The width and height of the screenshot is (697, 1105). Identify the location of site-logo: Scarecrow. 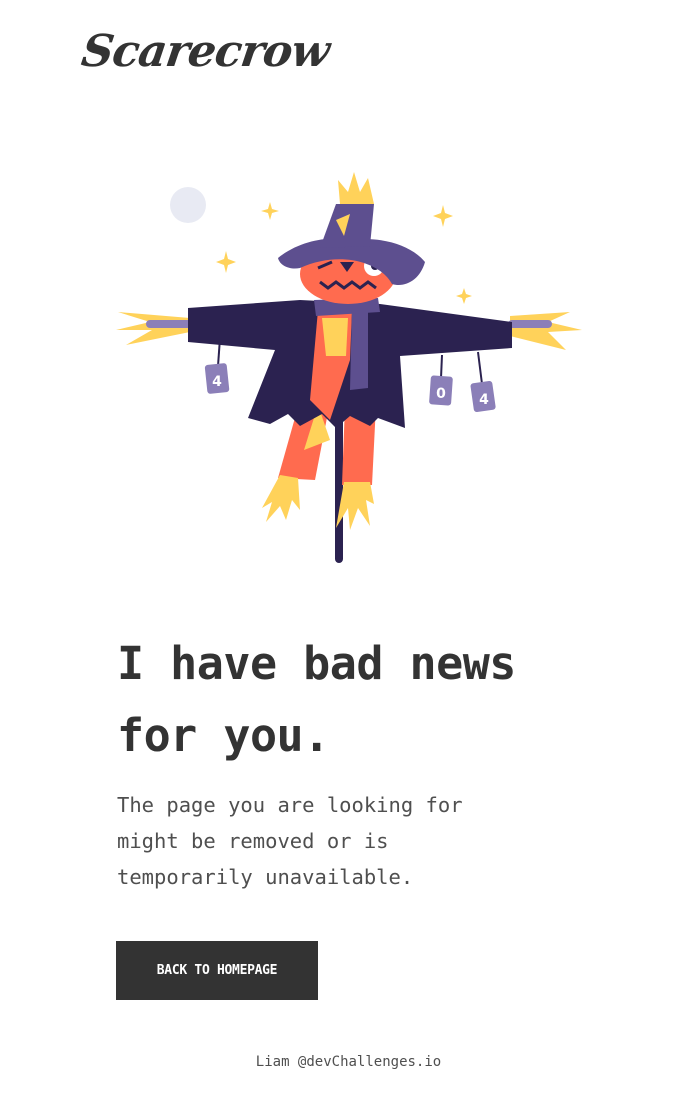
(205, 51).